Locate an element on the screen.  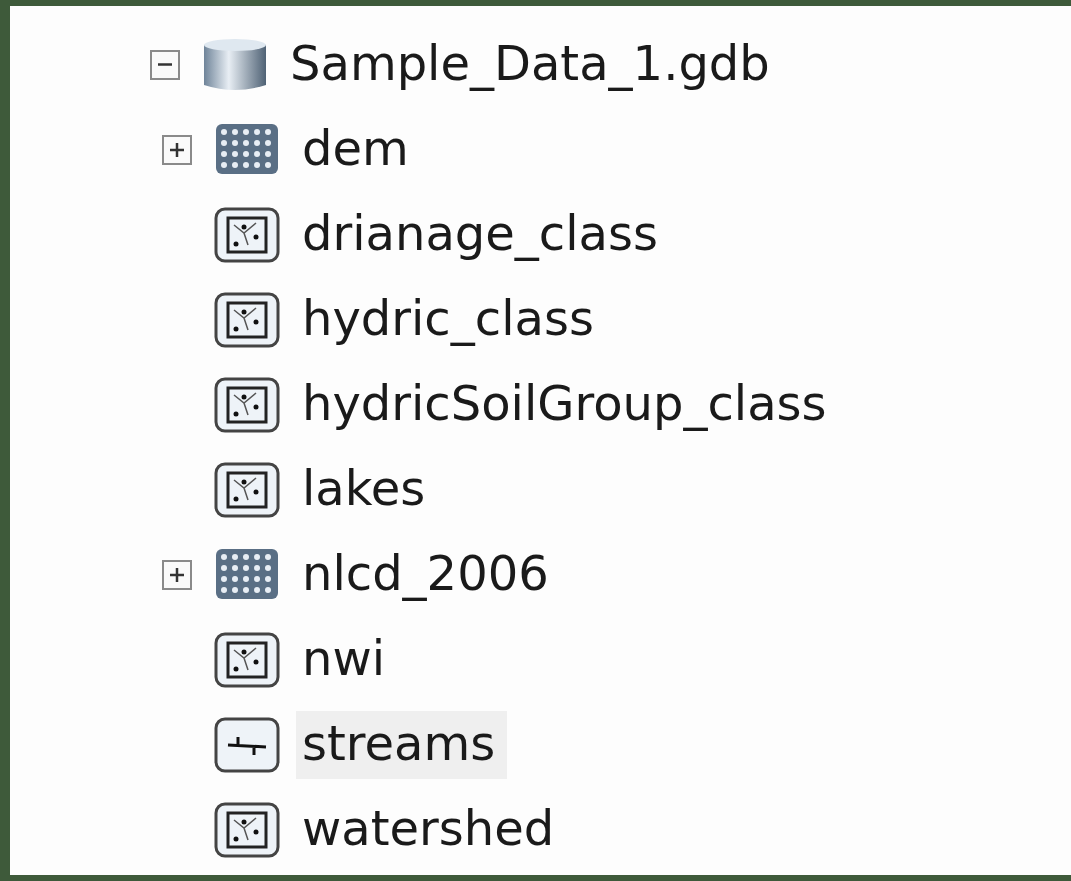
tree-item: hydricSoilGroup_class is located at coordinates (567, 404).